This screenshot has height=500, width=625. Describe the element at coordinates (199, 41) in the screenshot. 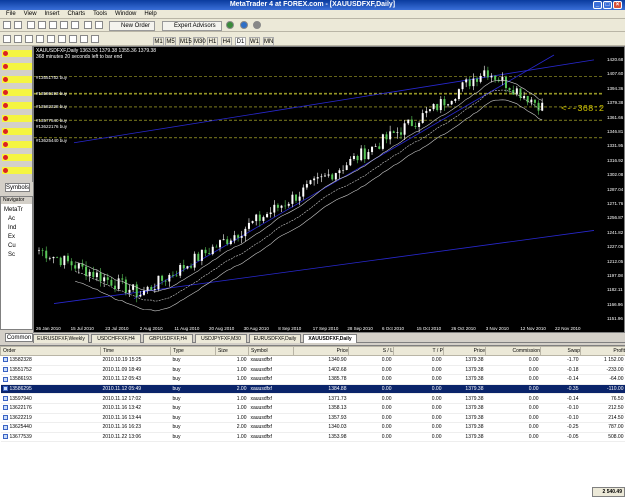

I see `timeframe-m30: M30` at that location.